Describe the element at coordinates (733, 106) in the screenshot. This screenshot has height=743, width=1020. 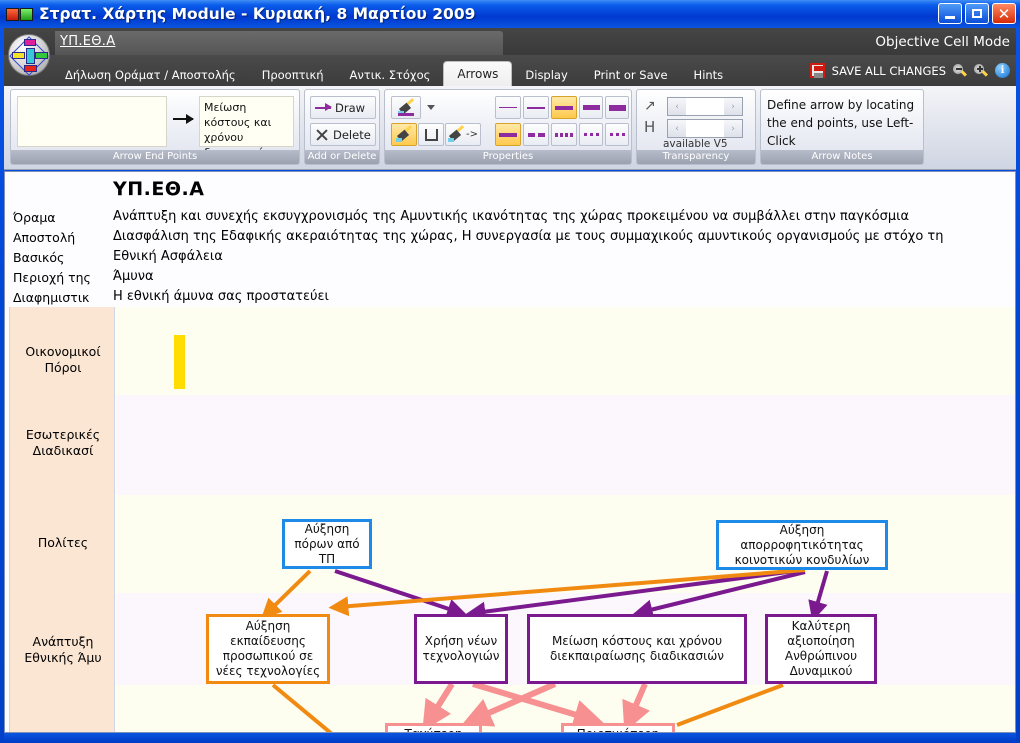
I see `spin-right-icon: ›` at that location.